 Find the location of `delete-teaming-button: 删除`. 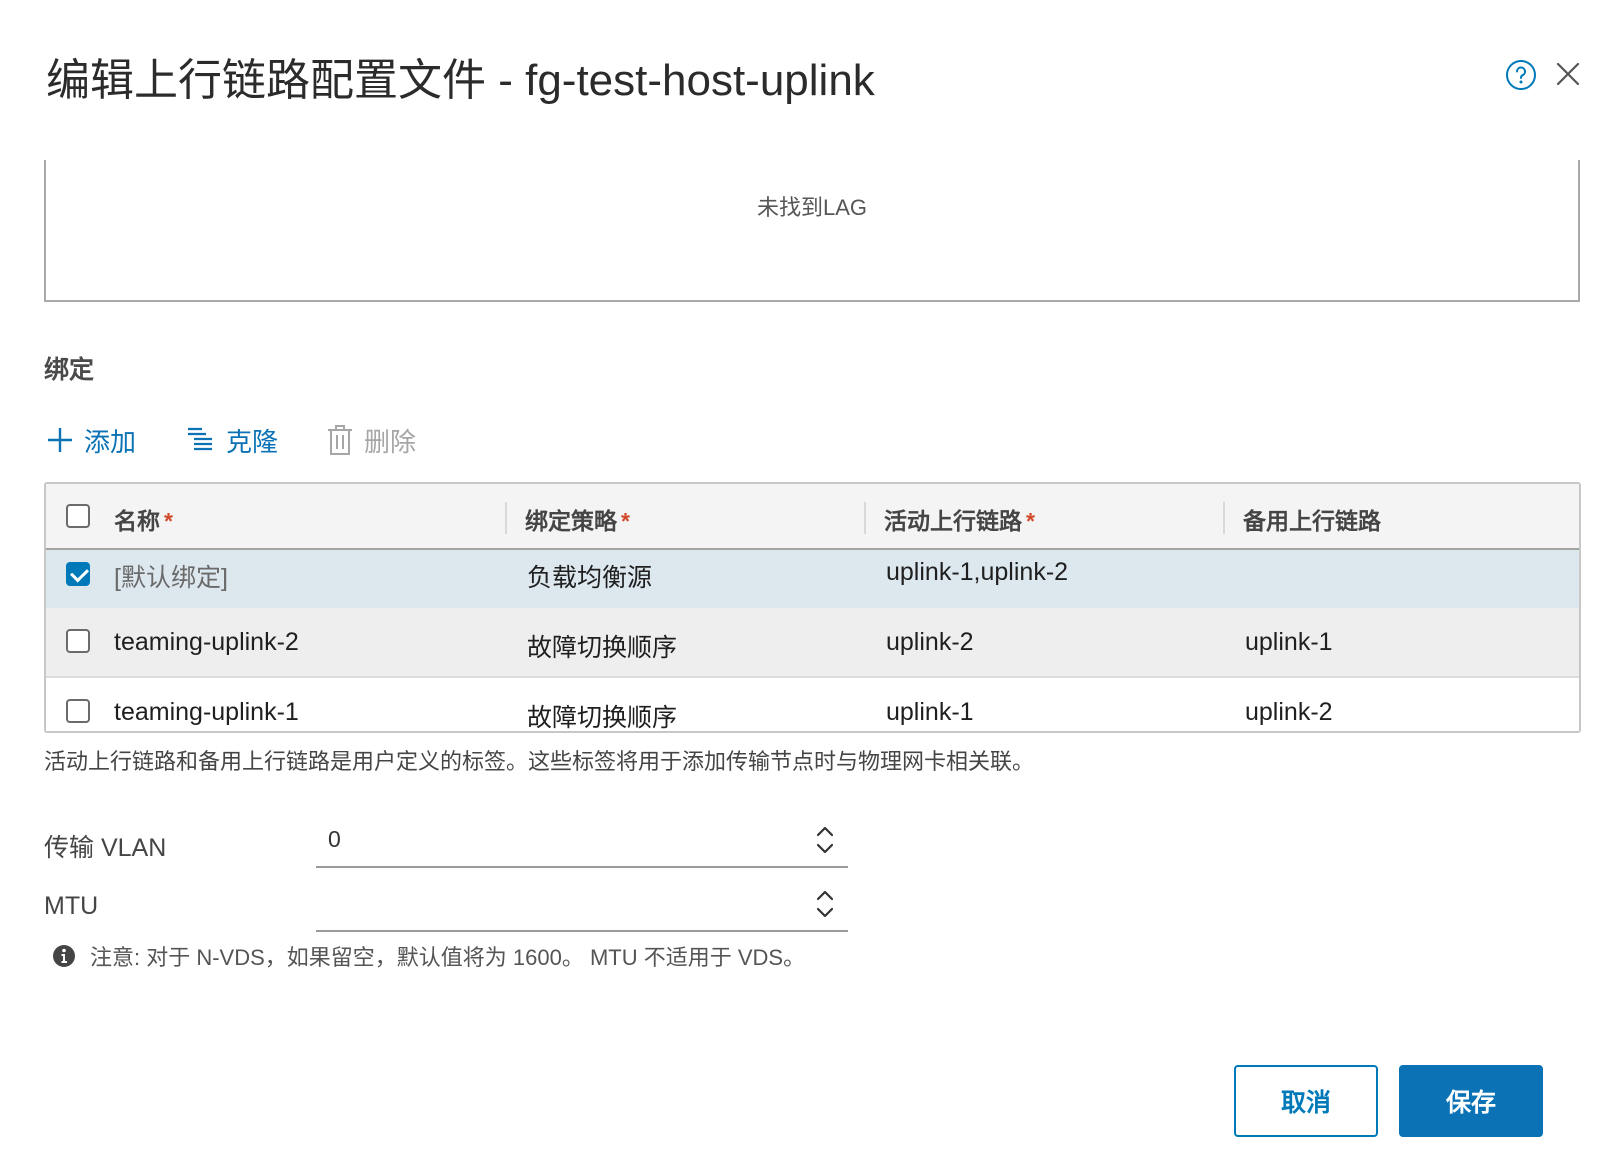

delete-teaming-button: 删除 is located at coordinates (371, 440).